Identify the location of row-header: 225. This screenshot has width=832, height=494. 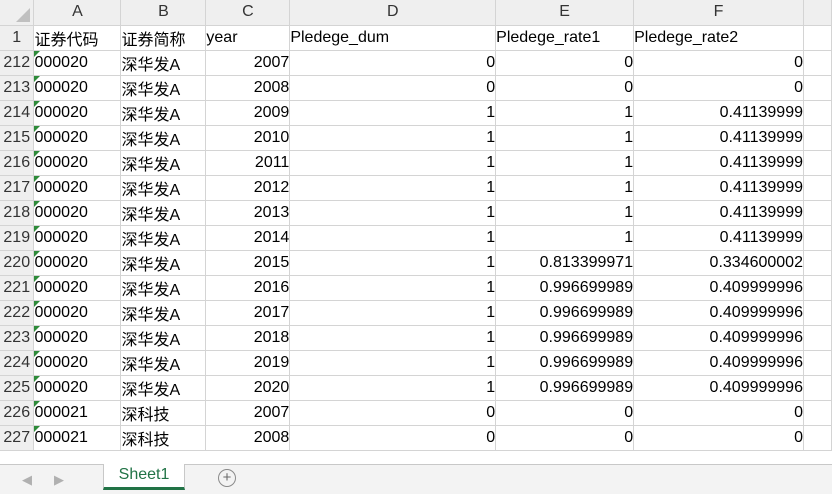
(17, 388).